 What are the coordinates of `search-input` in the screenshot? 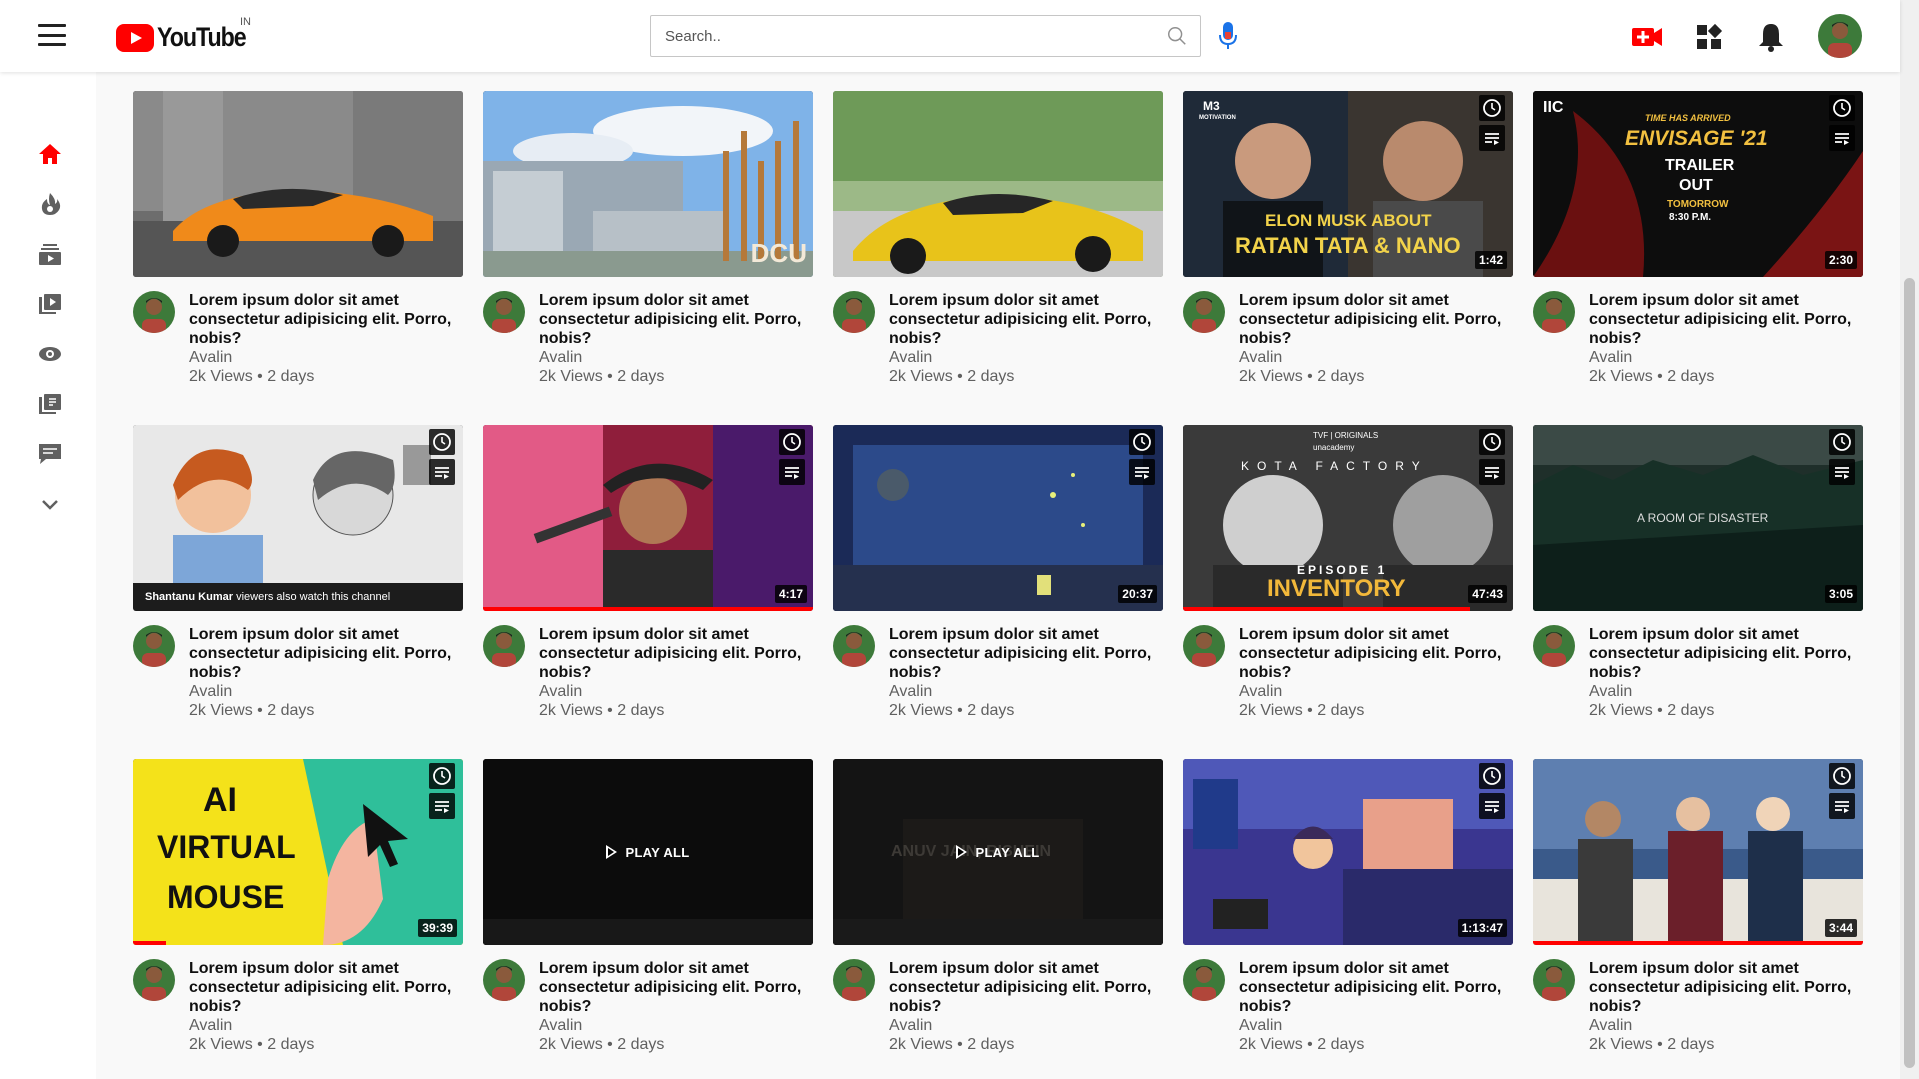 It's located at (891, 36).